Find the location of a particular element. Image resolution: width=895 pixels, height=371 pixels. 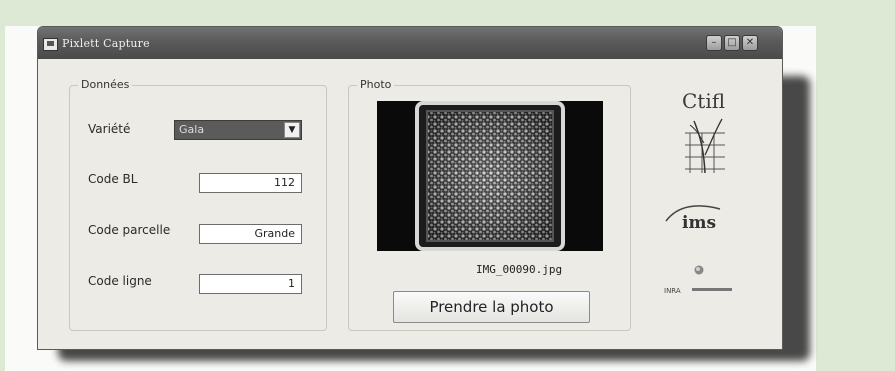

maximize-button: □ is located at coordinates (732, 43).